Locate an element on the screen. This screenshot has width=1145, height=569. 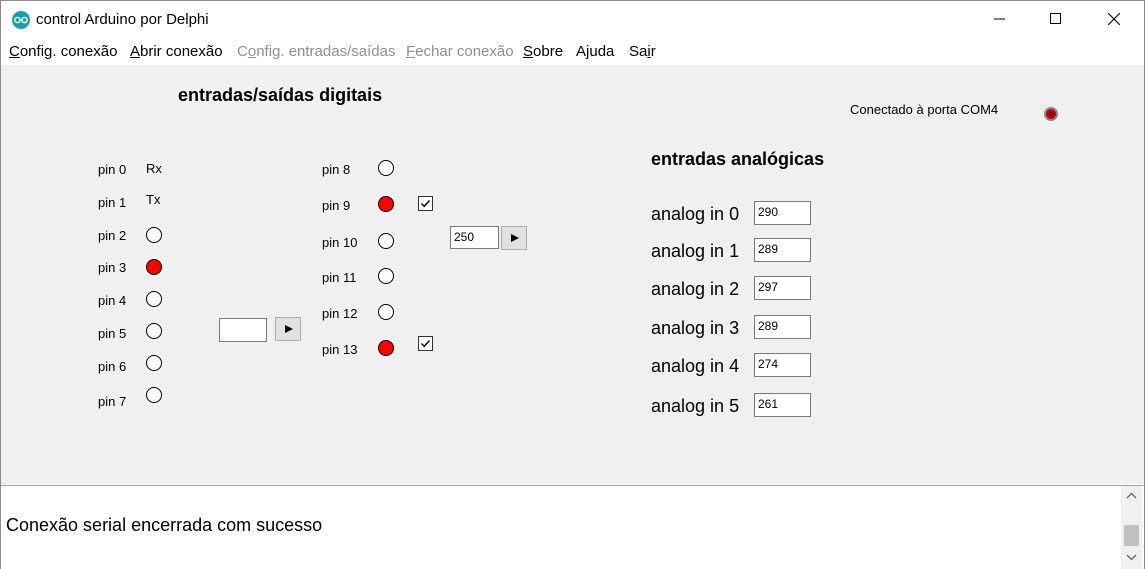
menu-config-entradas-saidas: Config. entradas/saídas is located at coordinates (316, 51).